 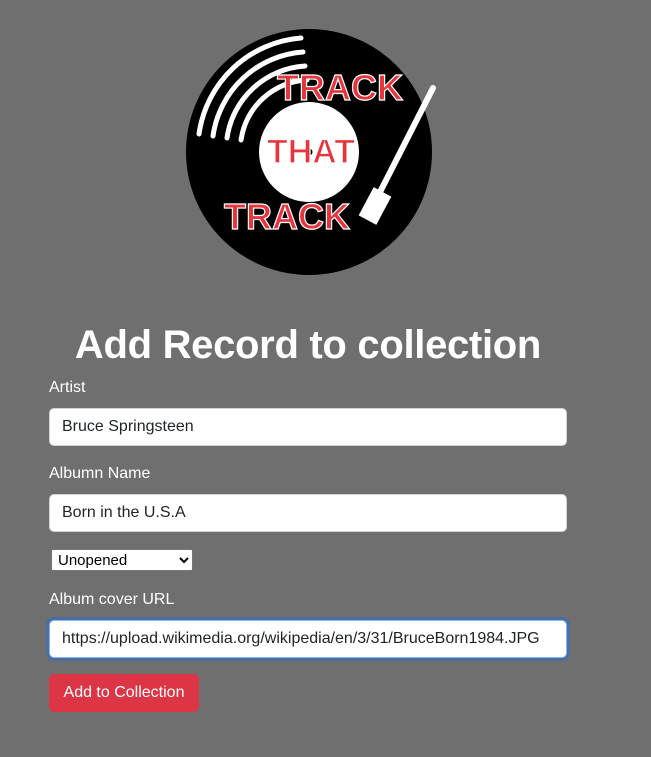 What do you see at coordinates (287, 216) in the screenshot?
I see `logo-text-line3: TRACK` at bounding box center [287, 216].